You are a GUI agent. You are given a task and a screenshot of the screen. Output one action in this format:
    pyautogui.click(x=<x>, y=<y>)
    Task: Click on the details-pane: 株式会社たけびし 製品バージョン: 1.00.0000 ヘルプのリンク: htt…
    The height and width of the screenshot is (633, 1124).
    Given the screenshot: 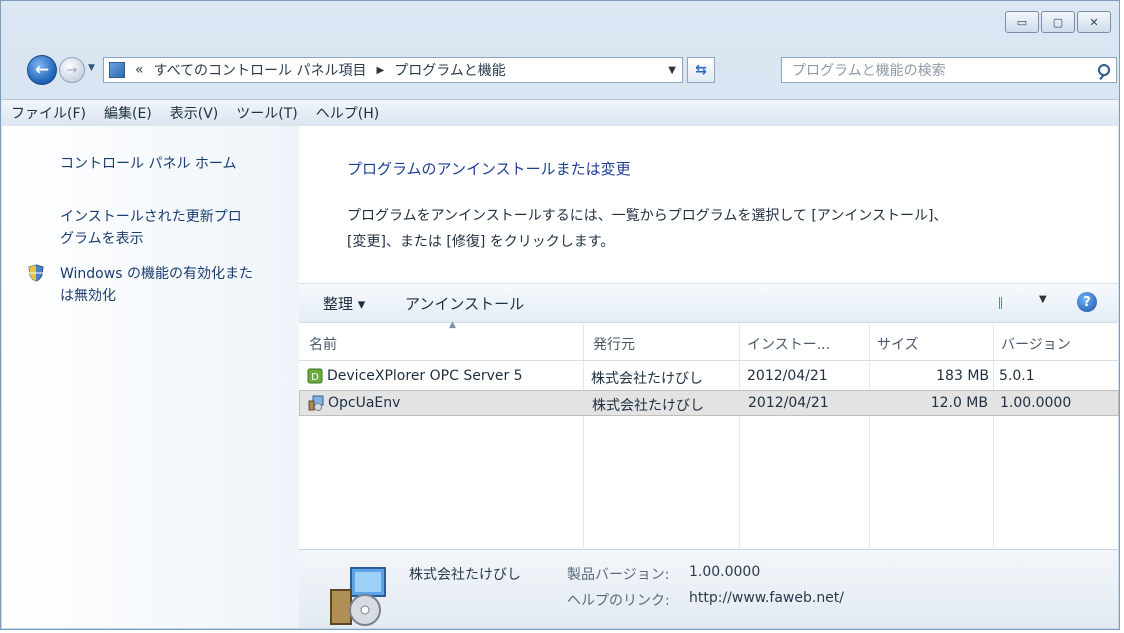 What is the action you would take?
    pyautogui.click(x=708, y=588)
    